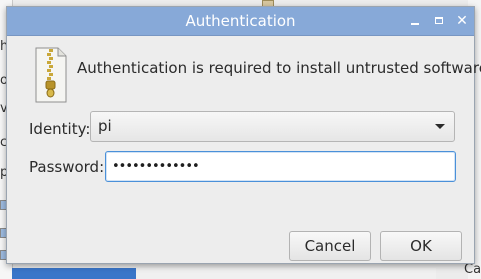 This screenshot has height=279, width=481. I want to click on archive-icon, so click(51, 75).